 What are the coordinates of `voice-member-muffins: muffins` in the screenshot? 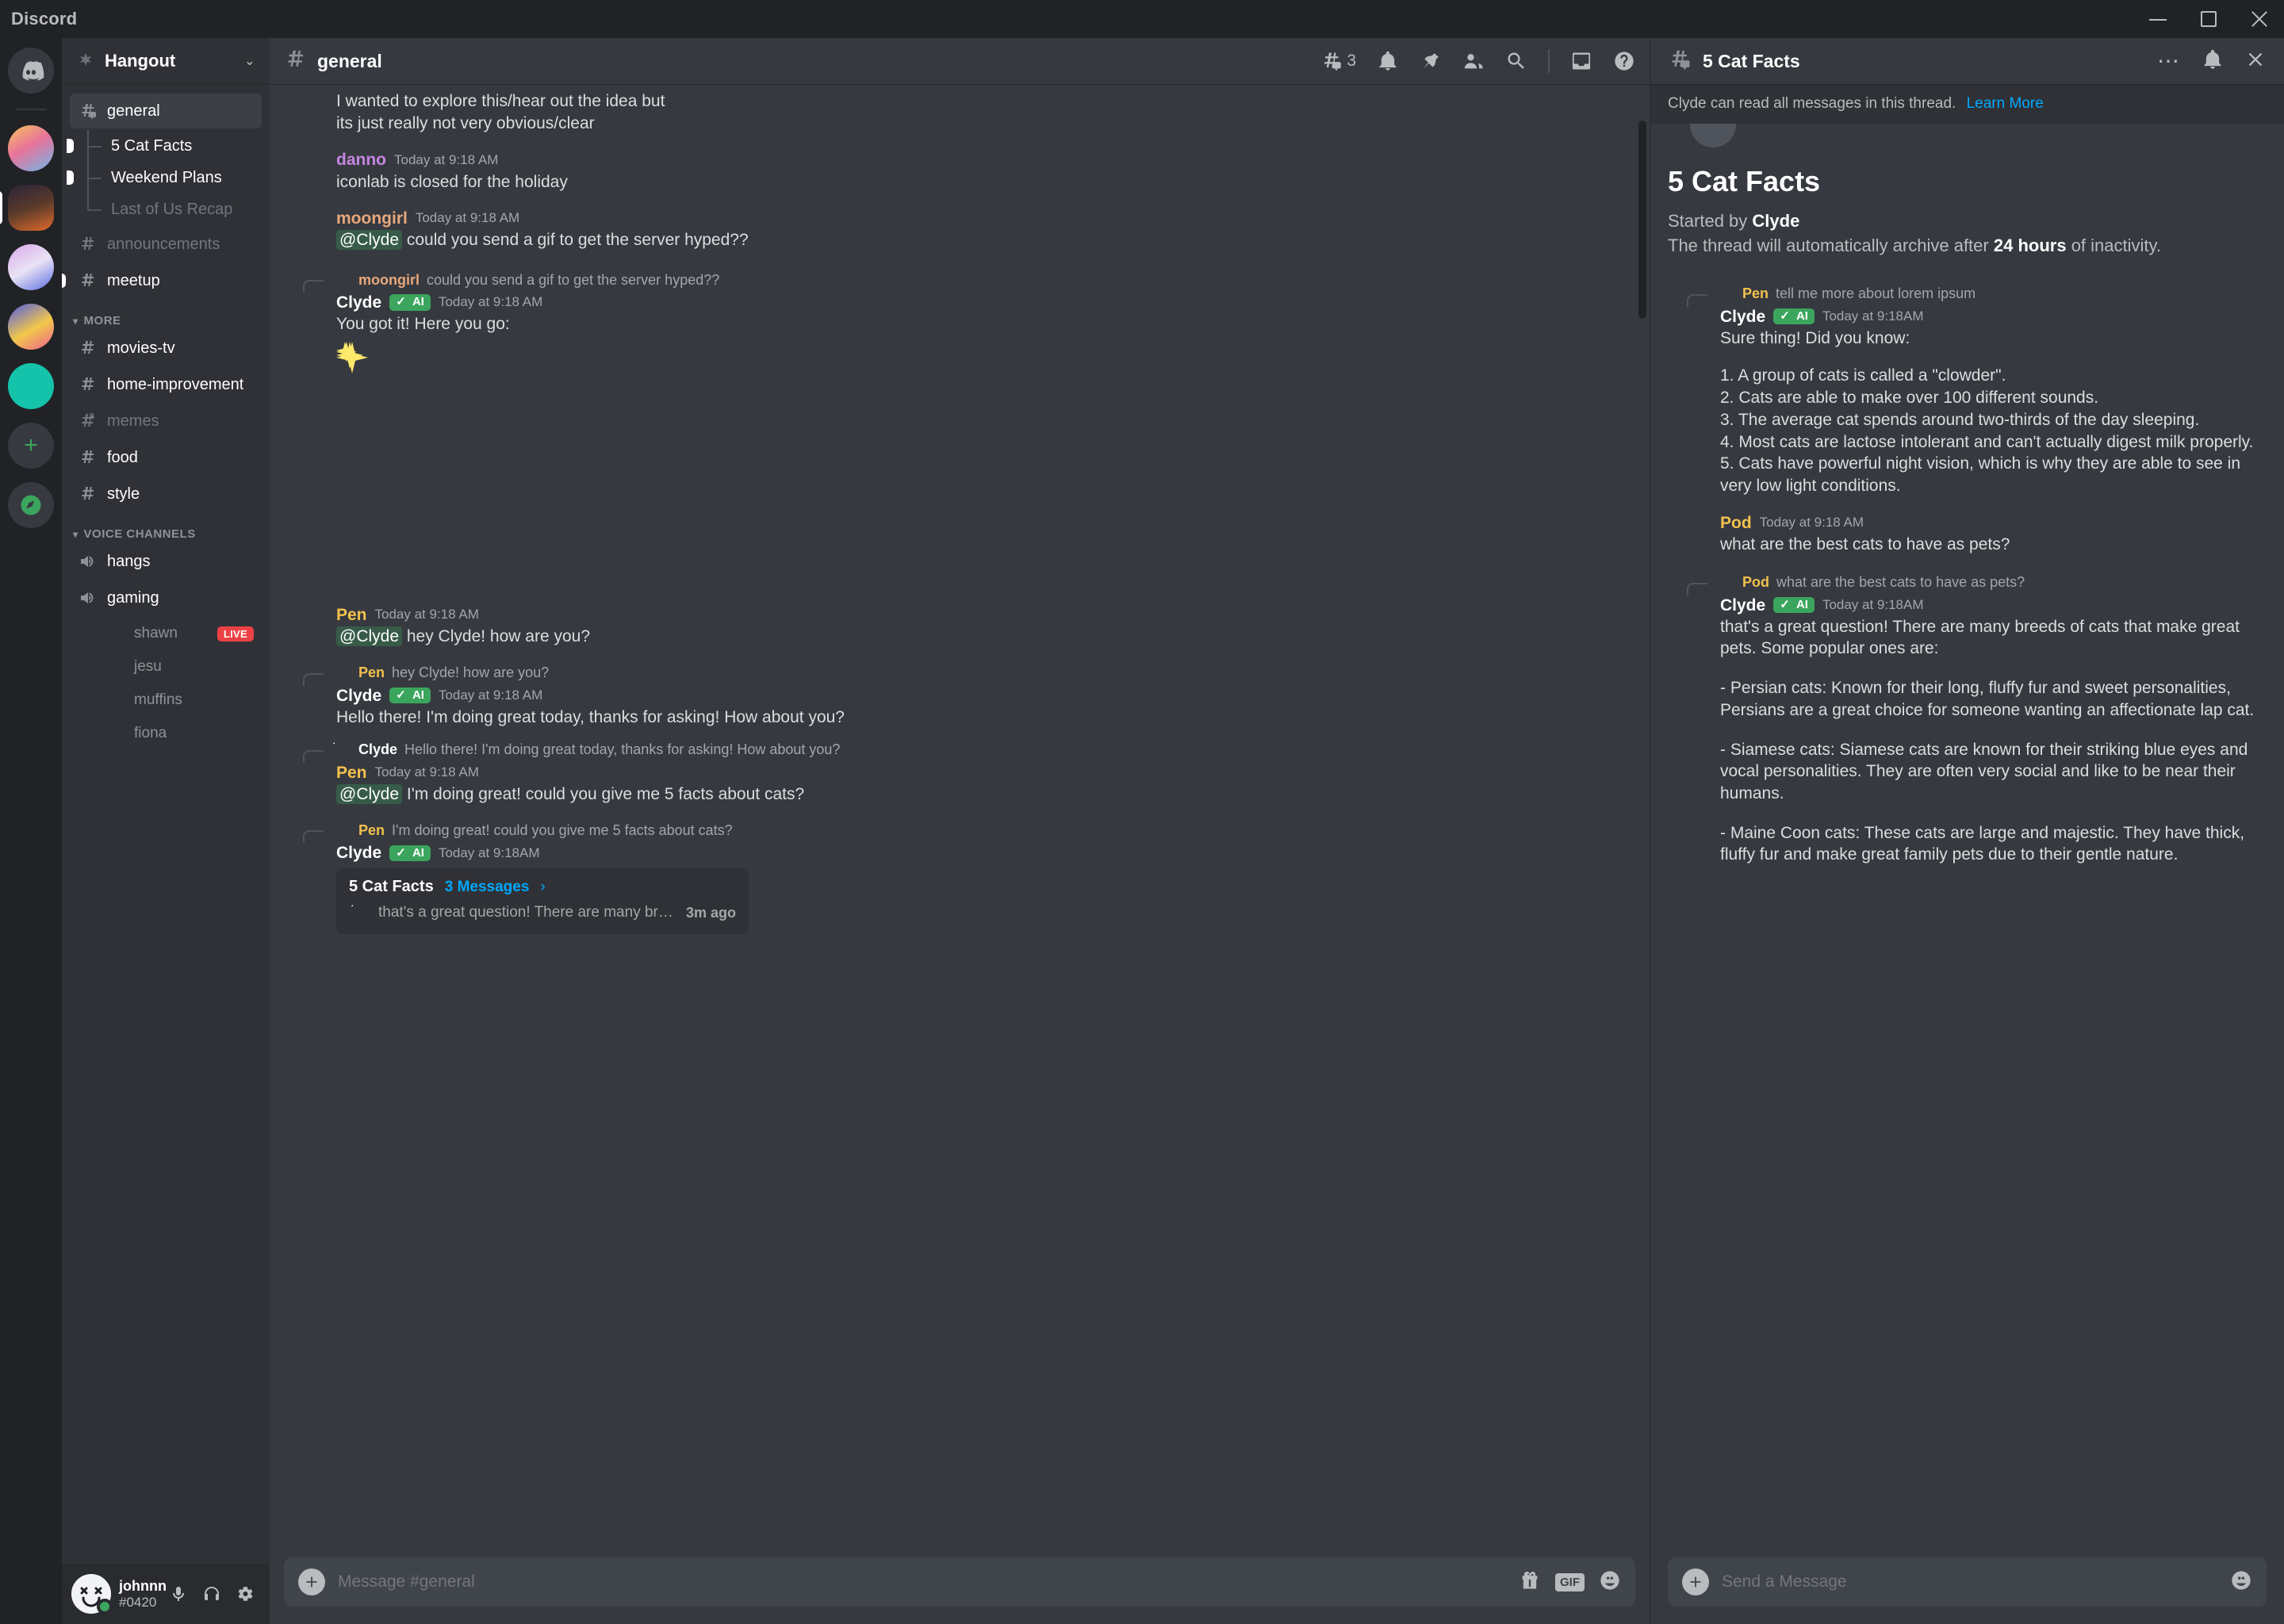 It's located at (177, 700).